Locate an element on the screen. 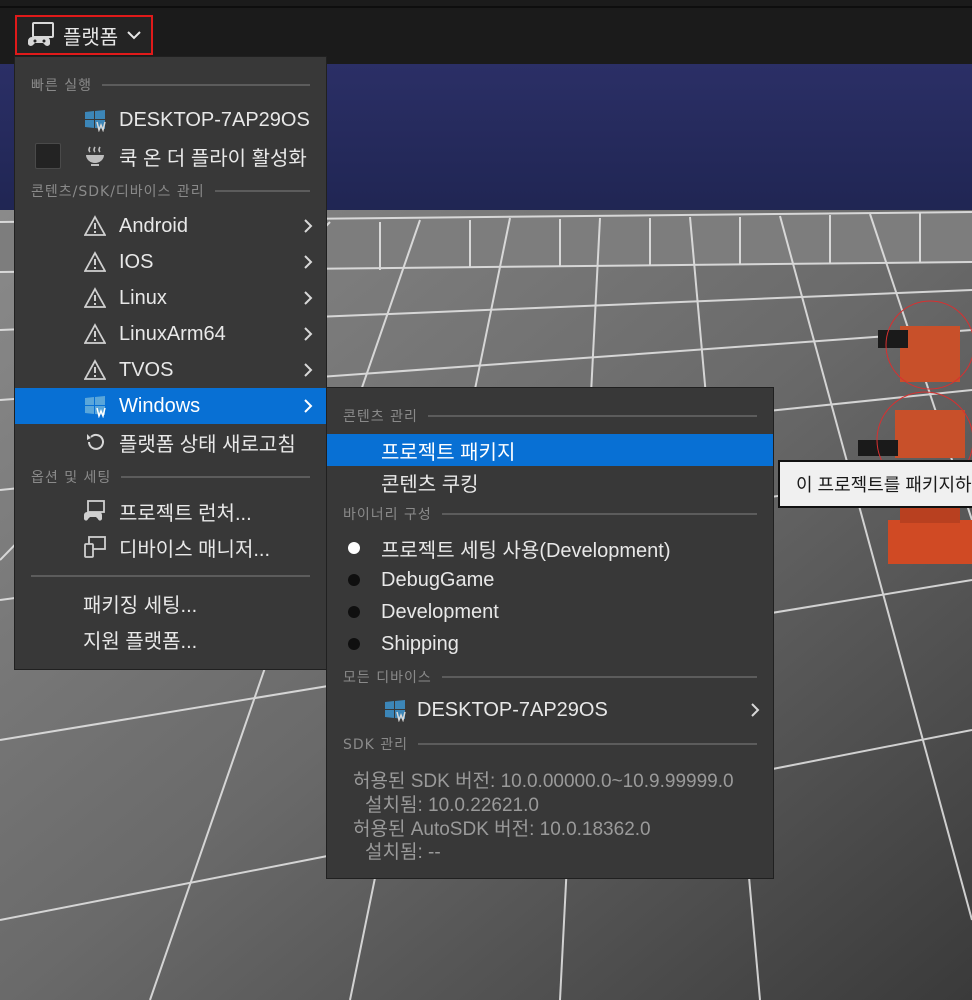 Image resolution: width=972 pixels, height=1000 pixels. all-devices-section: 모든 디바이스 is located at coordinates (550, 677).